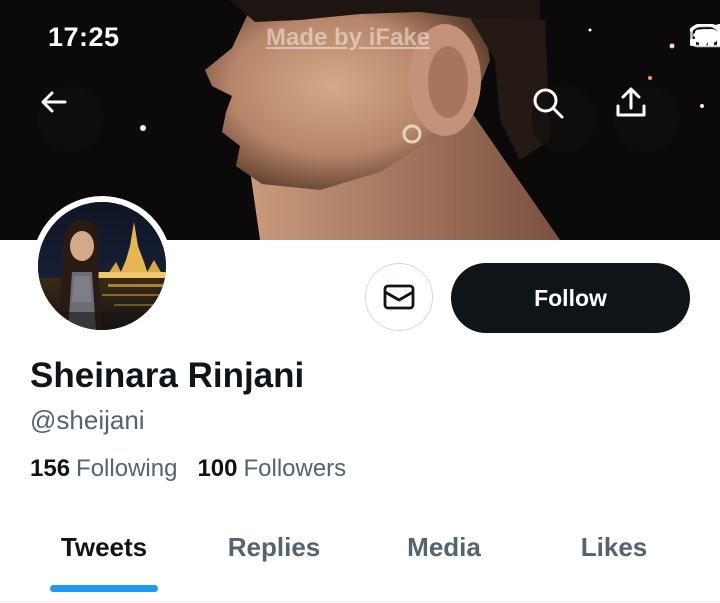  What do you see at coordinates (104, 547) in the screenshot?
I see `tab-tweets: Tweets` at bounding box center [104, 547].